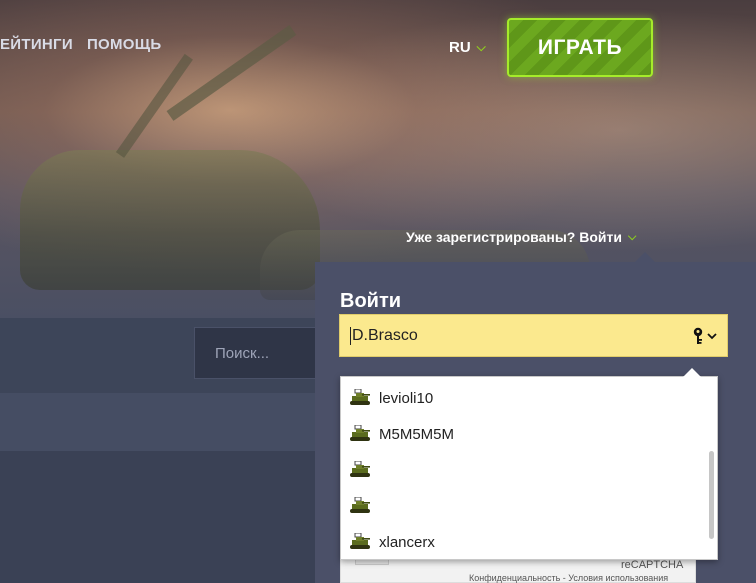 The image size is (756, 583). I want to click on password-manager-button, so click(704, 336).